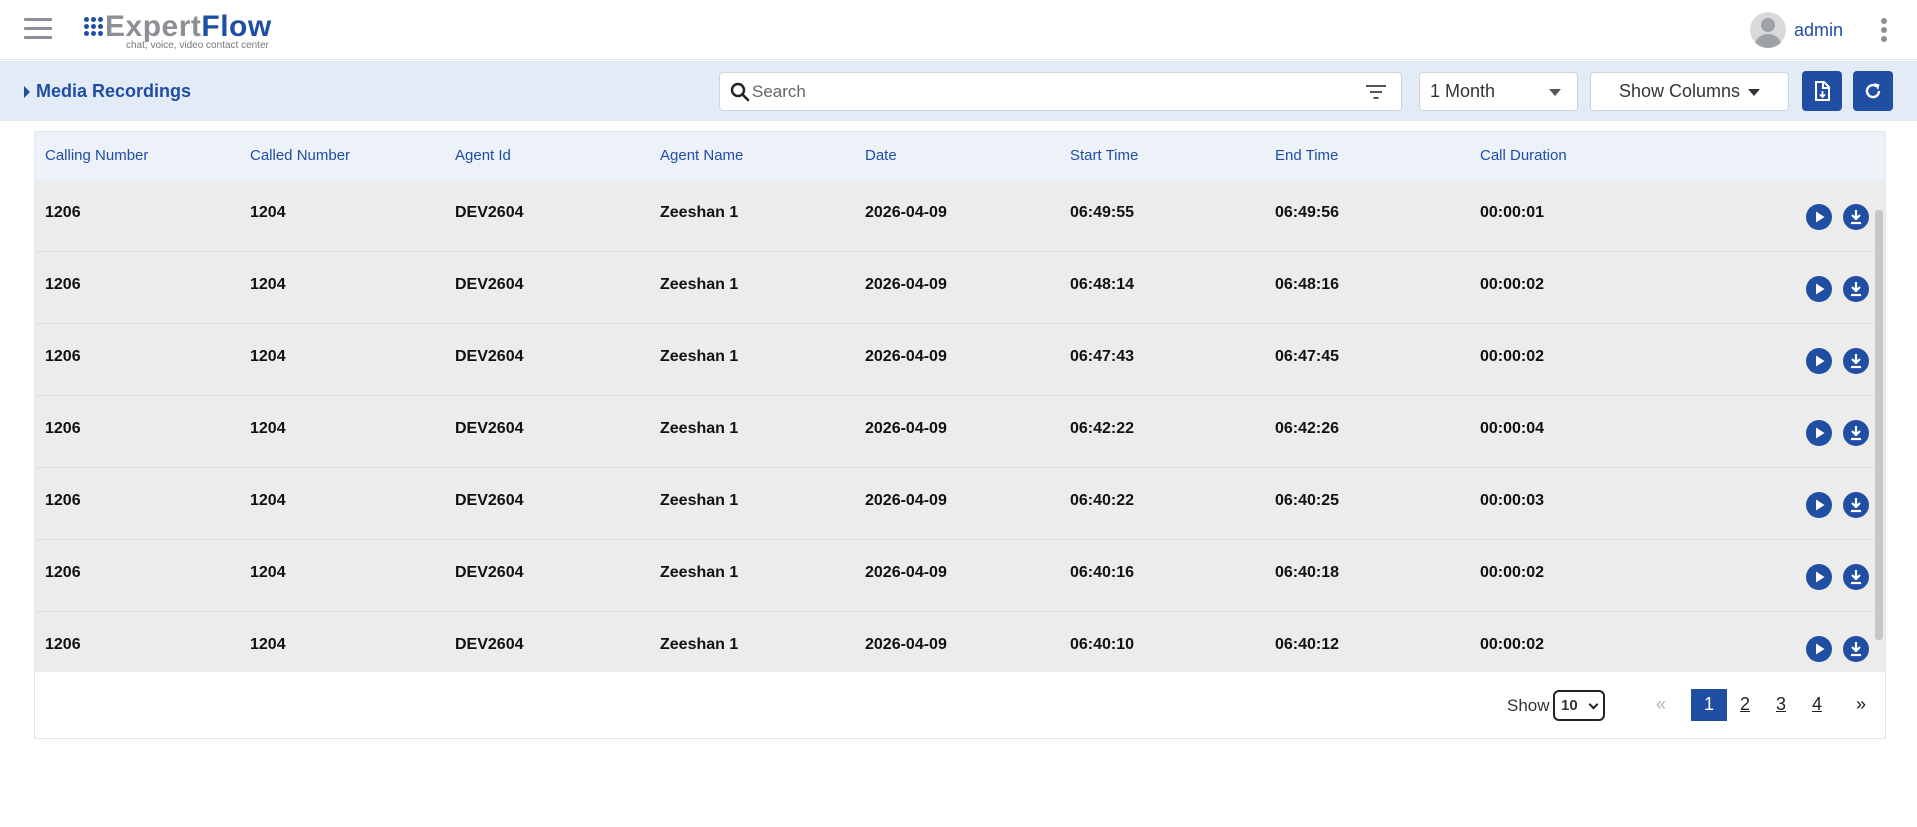  What do you see at coordinates (960, 705) in the screenshot?
I see `pagination: Show 10 « 1 2 3 4 »` at bounding box center [960, 705].